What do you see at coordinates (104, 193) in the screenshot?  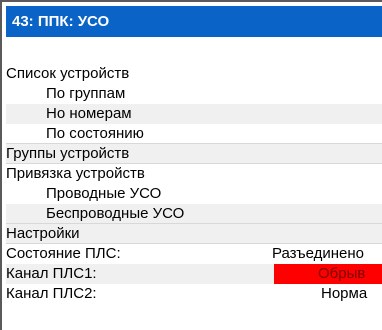 I see `menu-wired-uso-label: Проводные УСО` at bounding box center [104, 193].